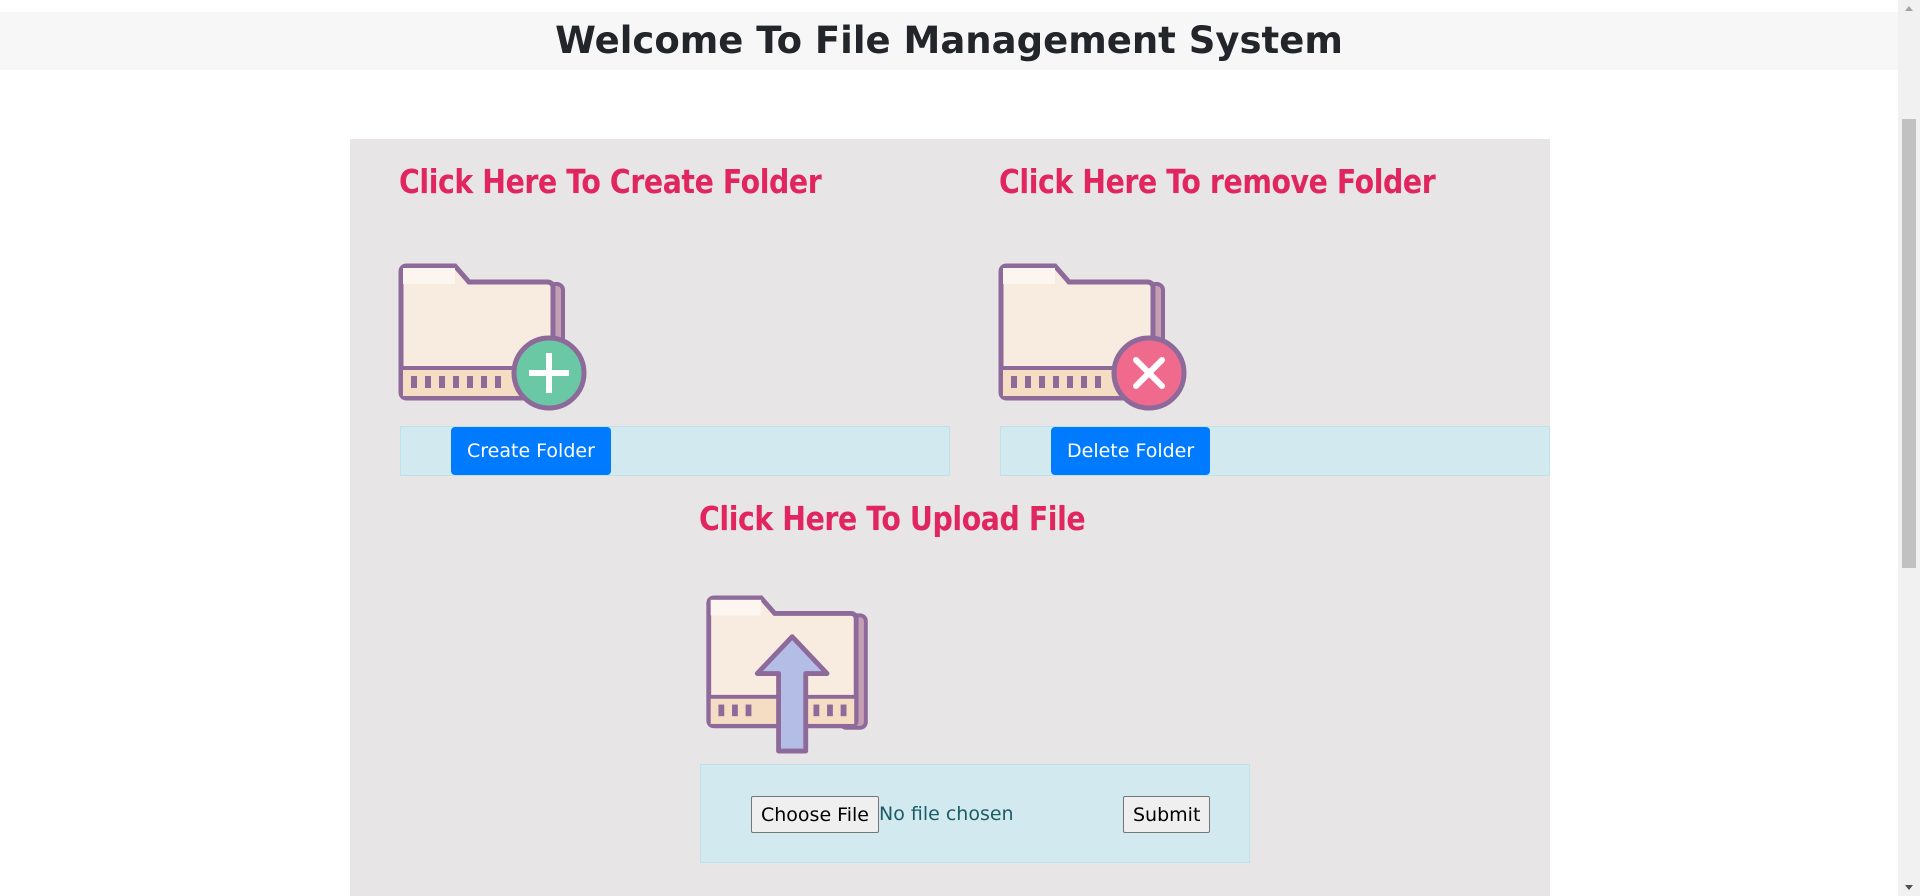  Describe the element at coordinates (946, 814) in the screenshot. I see `file-status-text: No file chosen` at that location.